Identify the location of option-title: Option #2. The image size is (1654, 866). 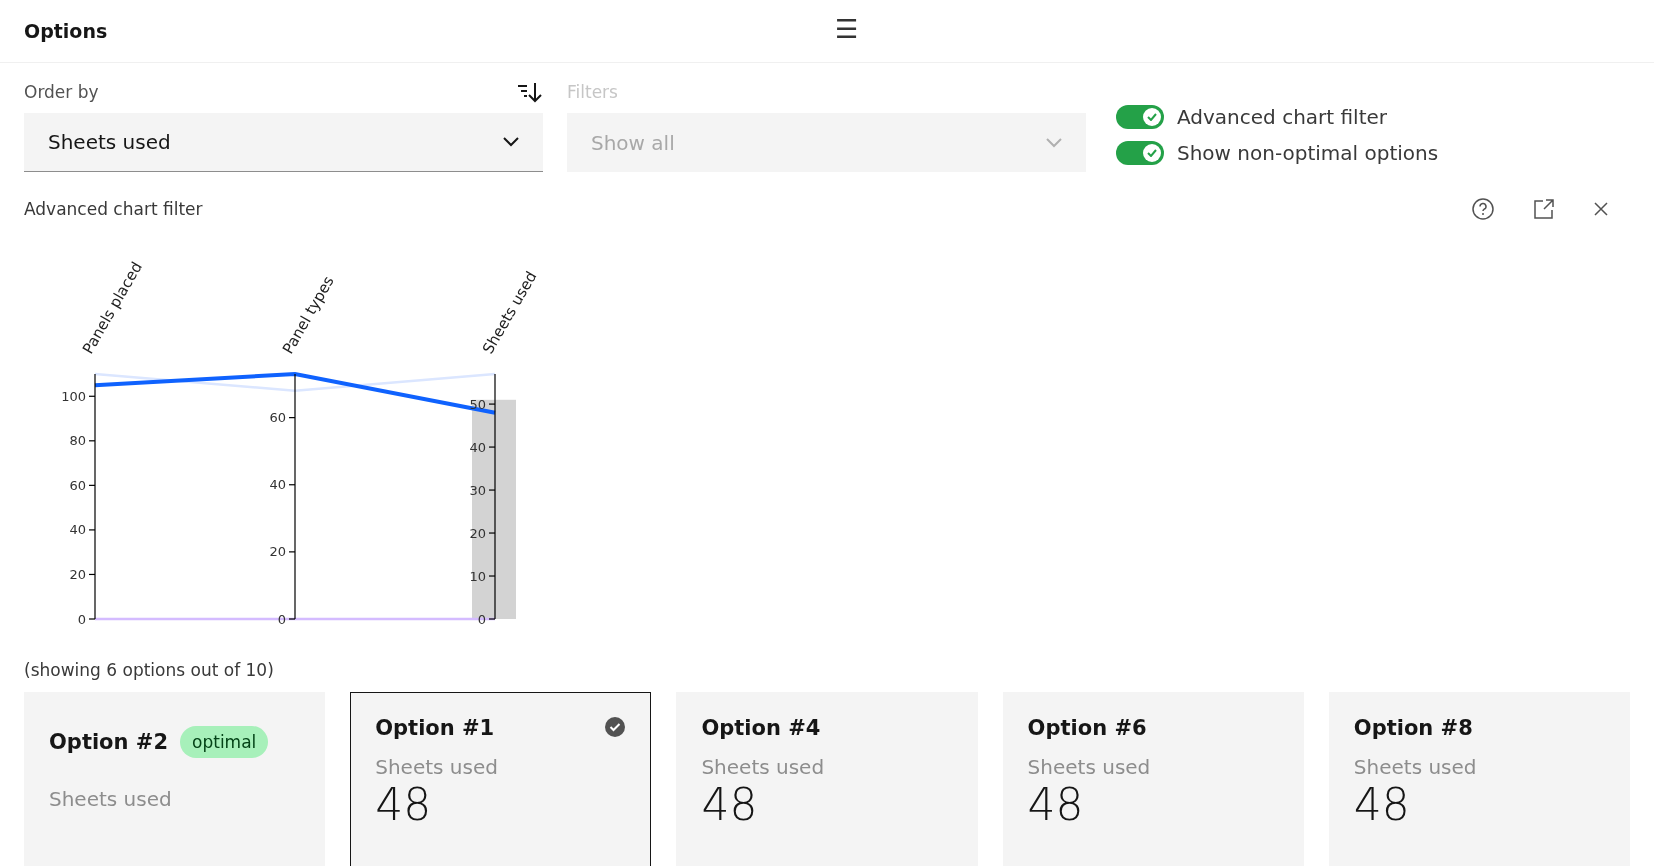
(109, 742).